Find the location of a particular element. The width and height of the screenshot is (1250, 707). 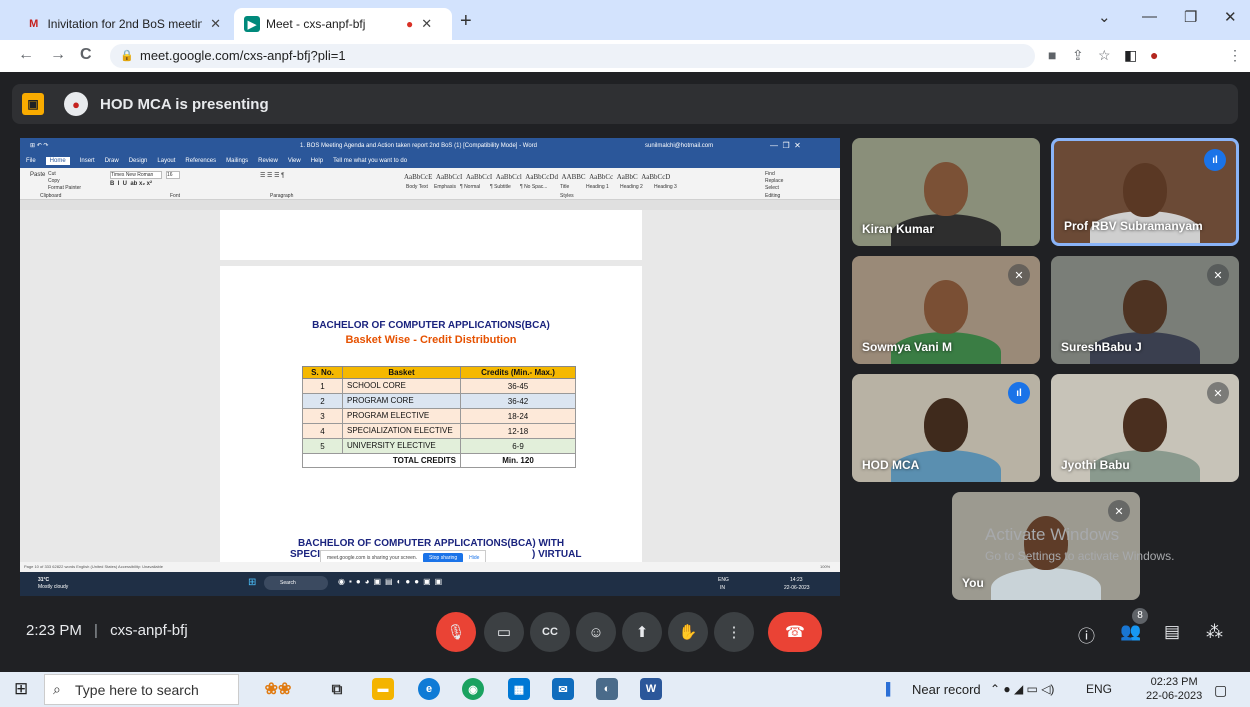

butterfly-widget-icon: ❀❀ is located at coordinates (278, 689).